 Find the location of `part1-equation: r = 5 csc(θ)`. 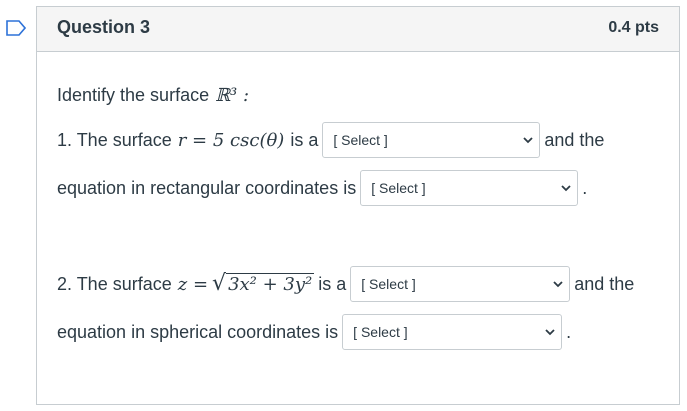

part1-equation: r = 5 csc(θ) is located at coordinates (231, 140).